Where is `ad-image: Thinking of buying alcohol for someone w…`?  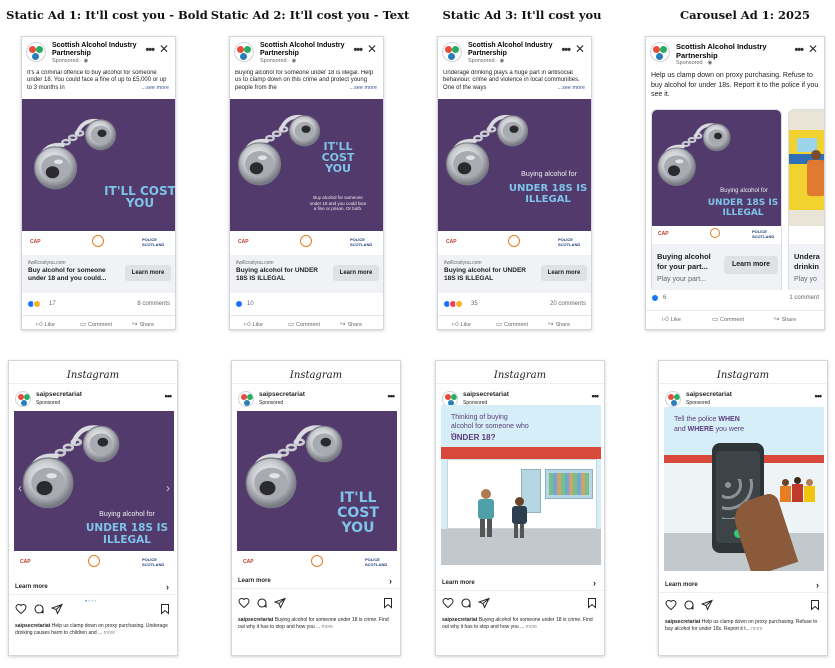 ad-image: Thinking of buying alcohol for someone w… is located at coordinates (521, 485).